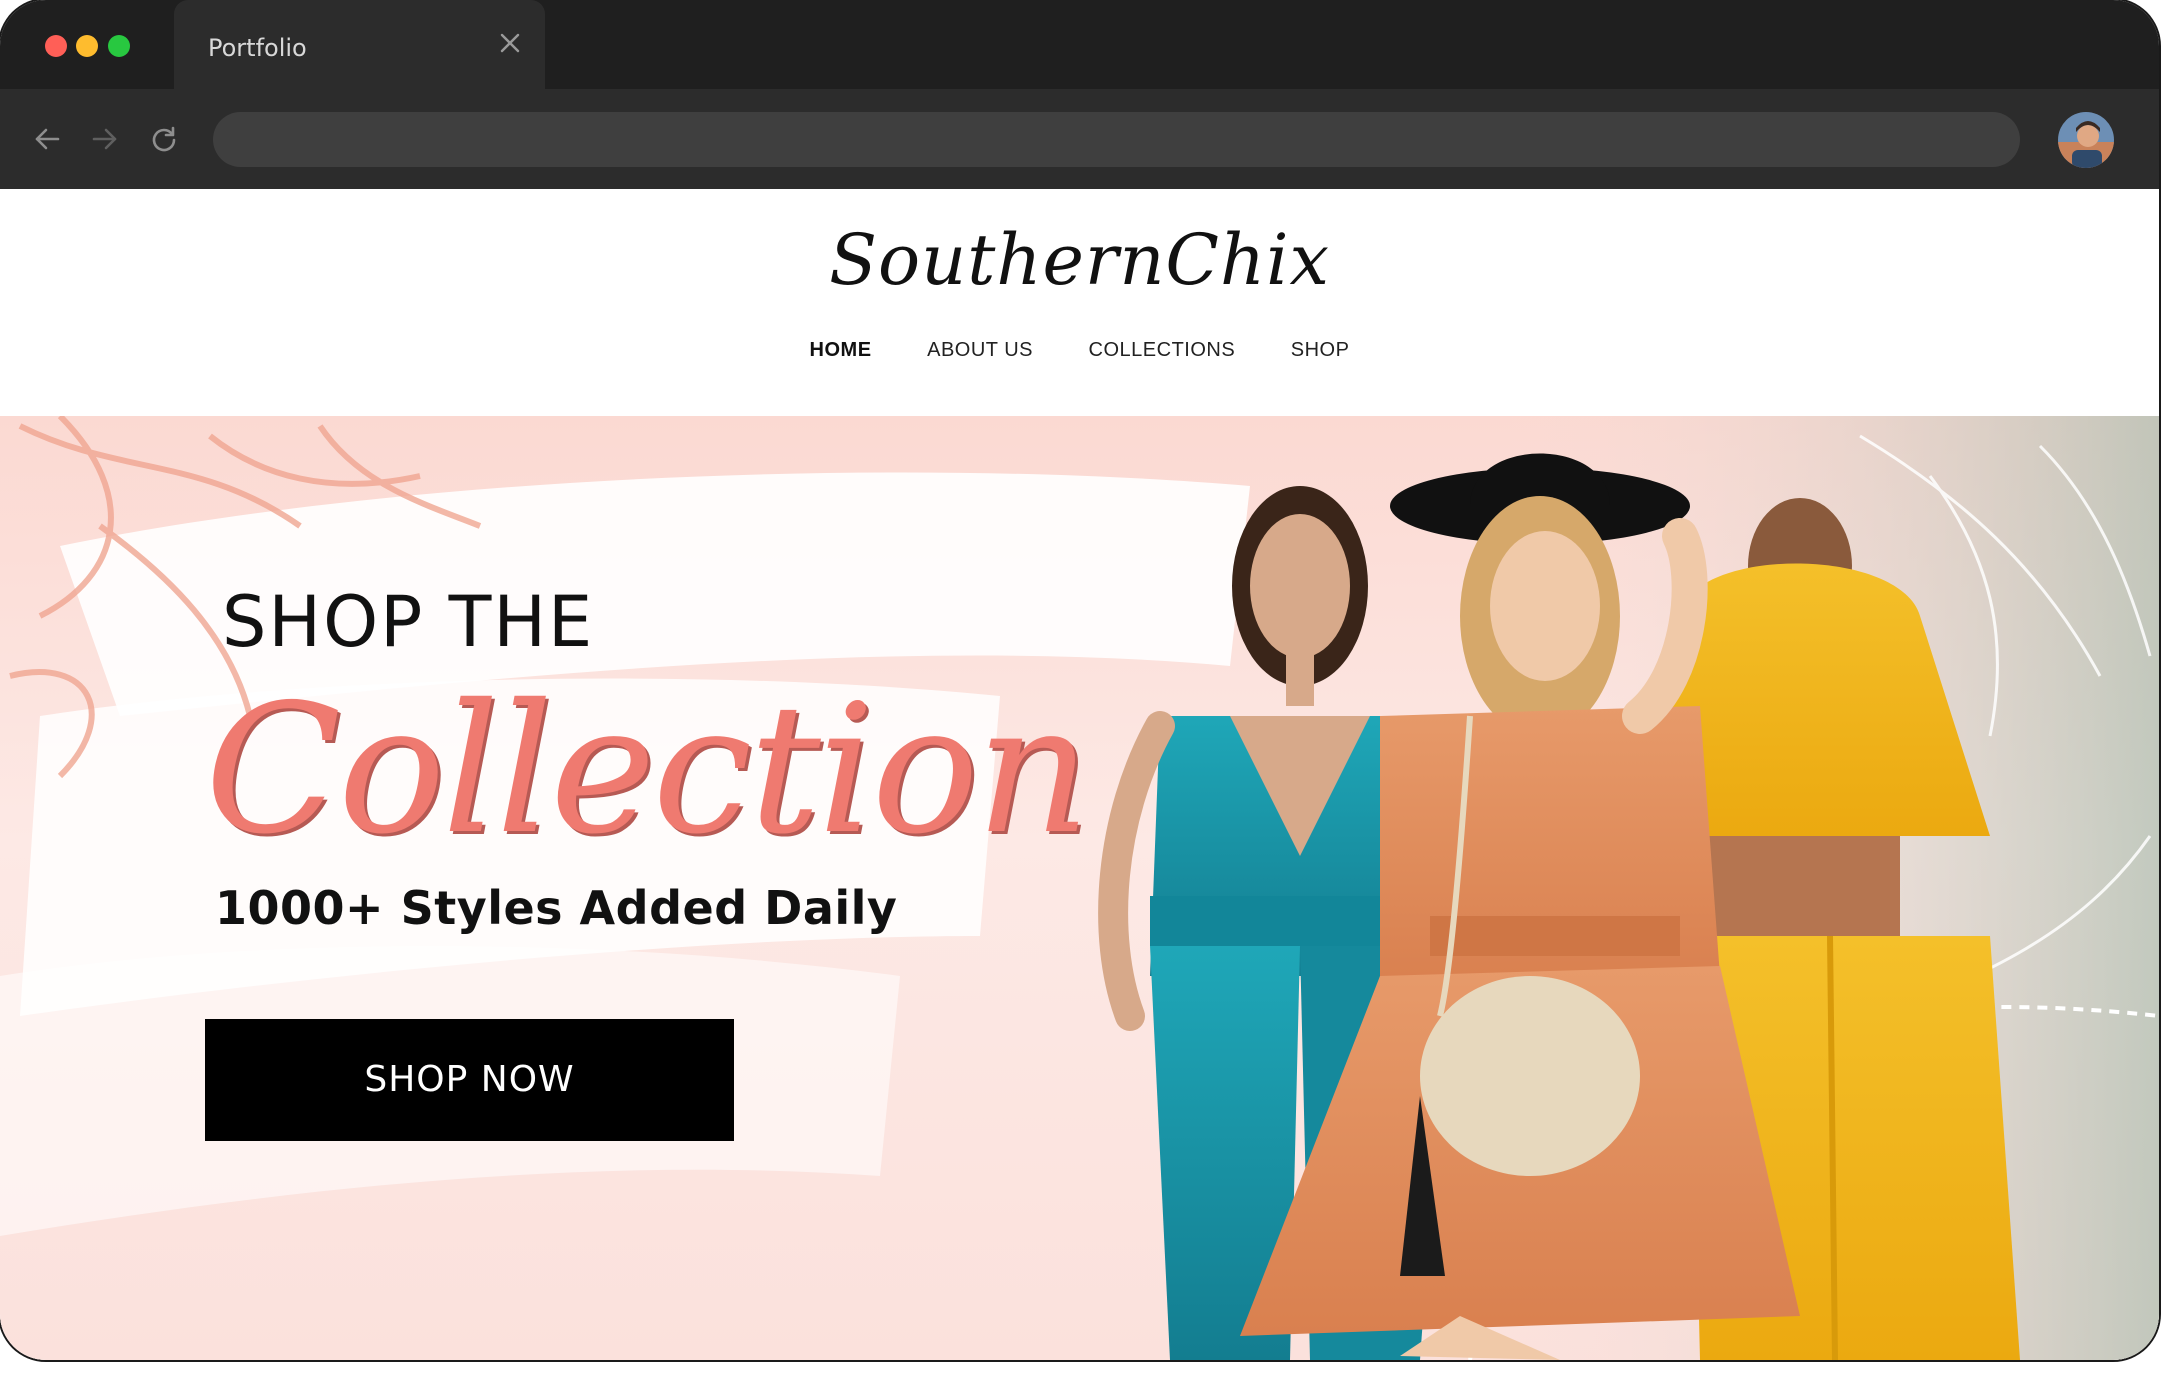  What do you see at coordinates (164, 139) in the screenshot?
I see `reload-icon` at bounding box center [164, 139].